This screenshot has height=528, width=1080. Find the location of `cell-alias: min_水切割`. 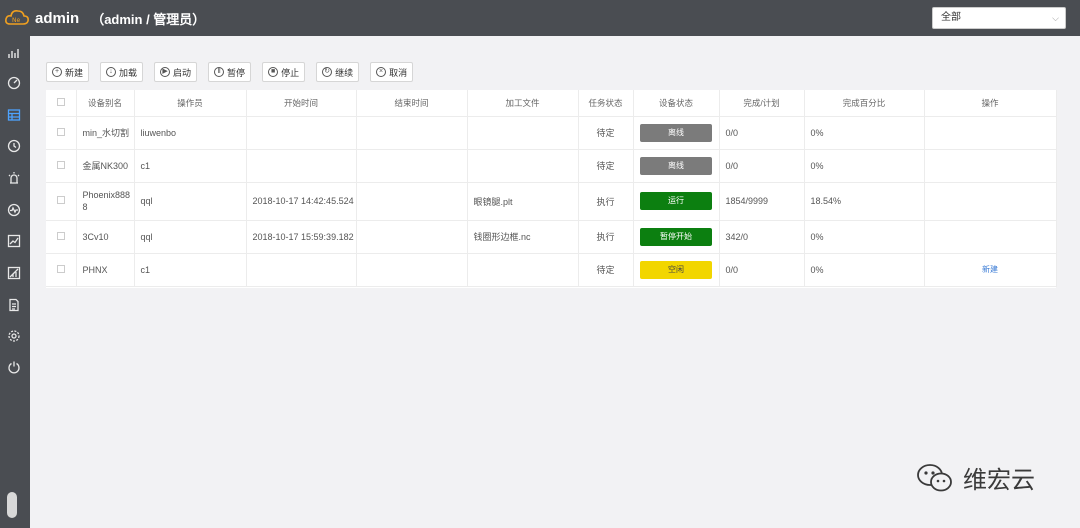

cell-alias: min_水切割 is located at coordinates (105, 133).